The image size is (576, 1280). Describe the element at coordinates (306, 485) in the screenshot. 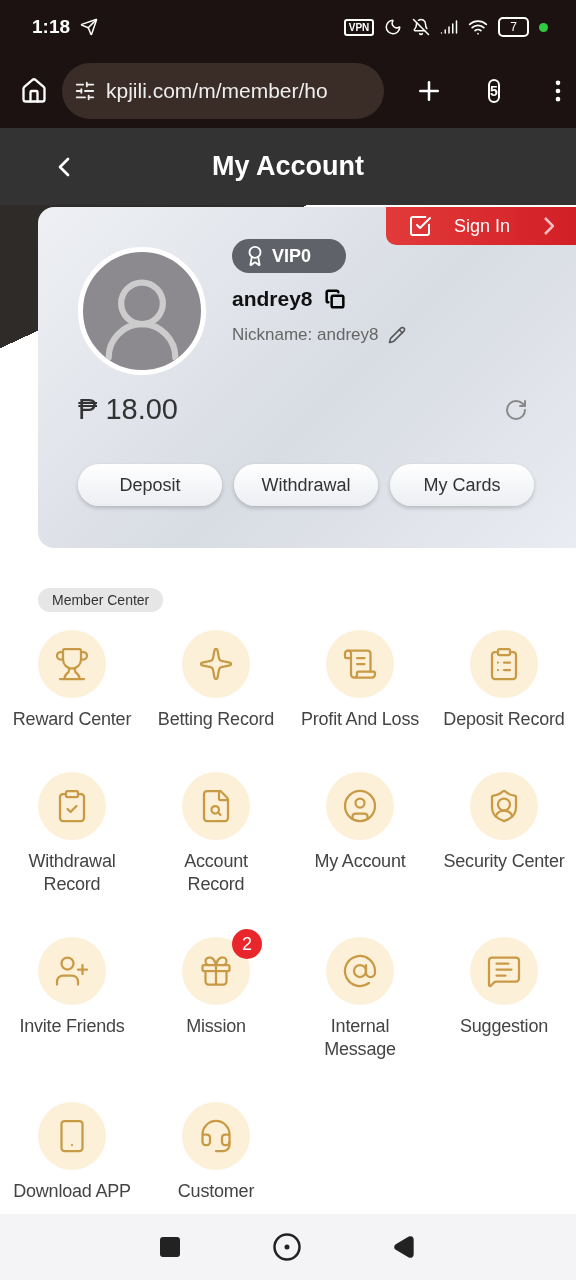

I see `action-button: Withdrawal` at that location.